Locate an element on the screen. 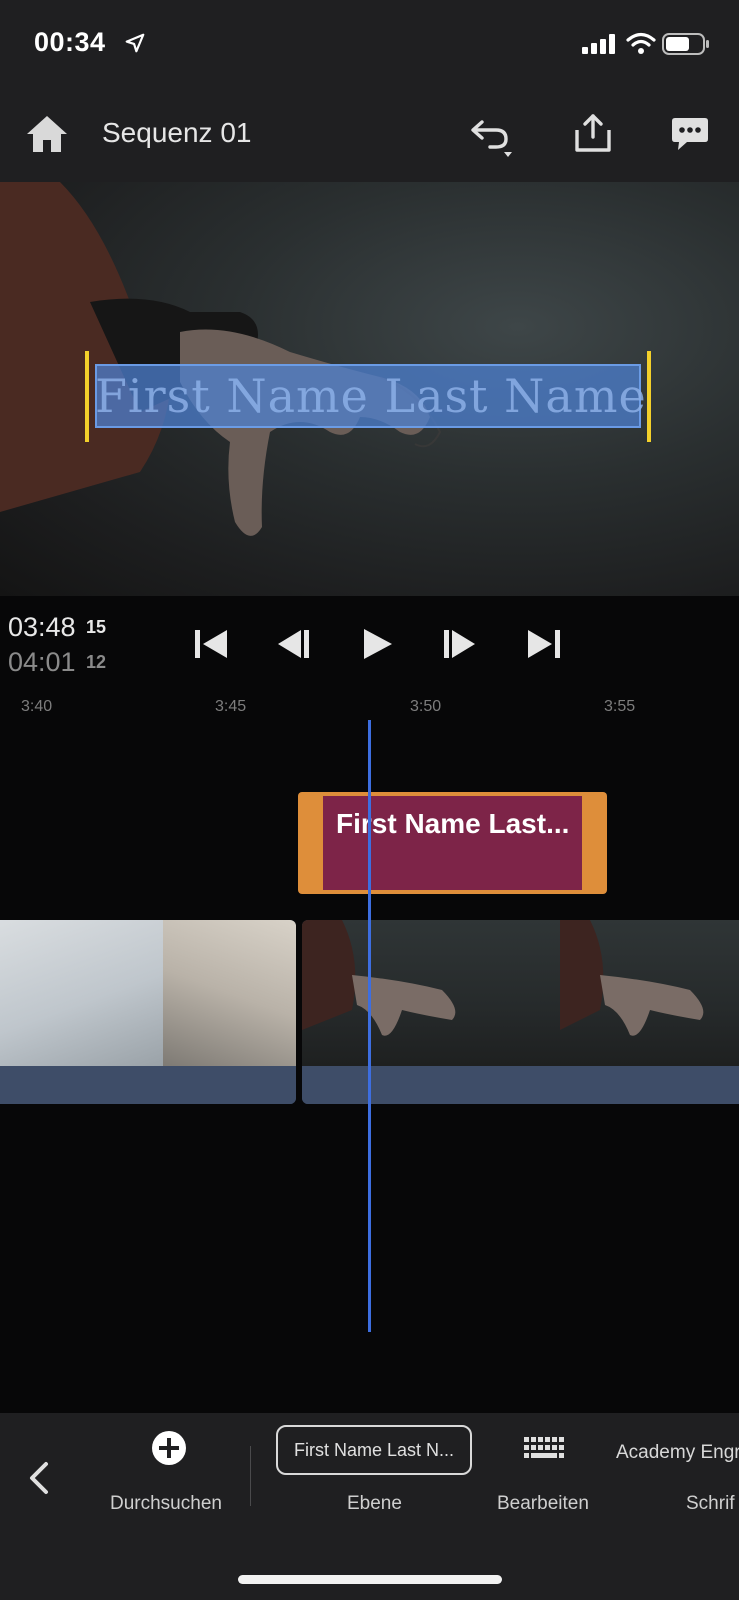 This screenshot has height=1600, width=739. undo-icon is located at coordinates (493, 137).